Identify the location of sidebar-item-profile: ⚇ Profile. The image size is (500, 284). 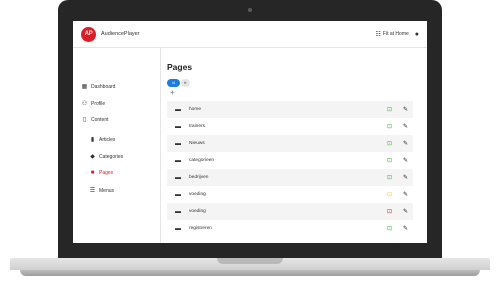
(93, 104).